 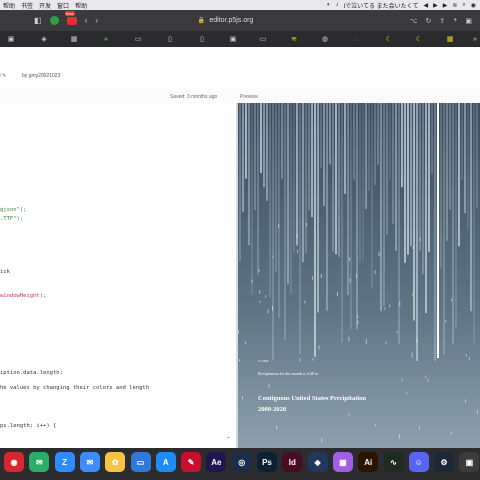 What do you see at coordinates (9, 5) in the screenshot?
I see `menu-item-help: 帮助` at bounding box center [9, 5].